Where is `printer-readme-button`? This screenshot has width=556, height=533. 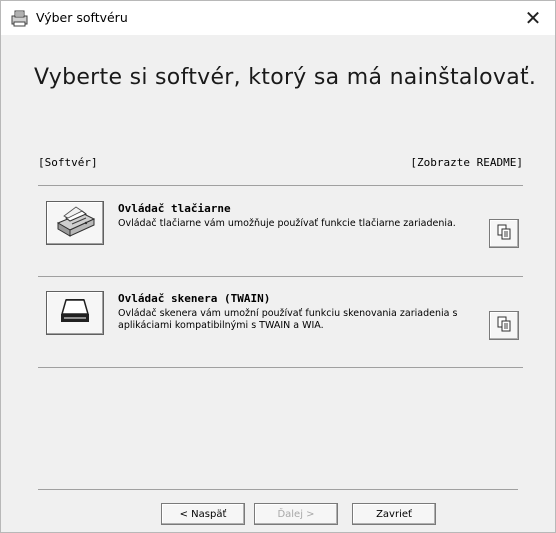
printer-readme-button is located at coordinates (504, 233).